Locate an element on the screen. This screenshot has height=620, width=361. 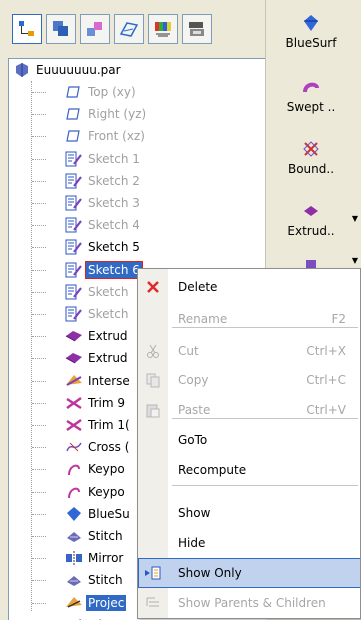
tree-item: Top (xy) is located at coordinates (101, 92).